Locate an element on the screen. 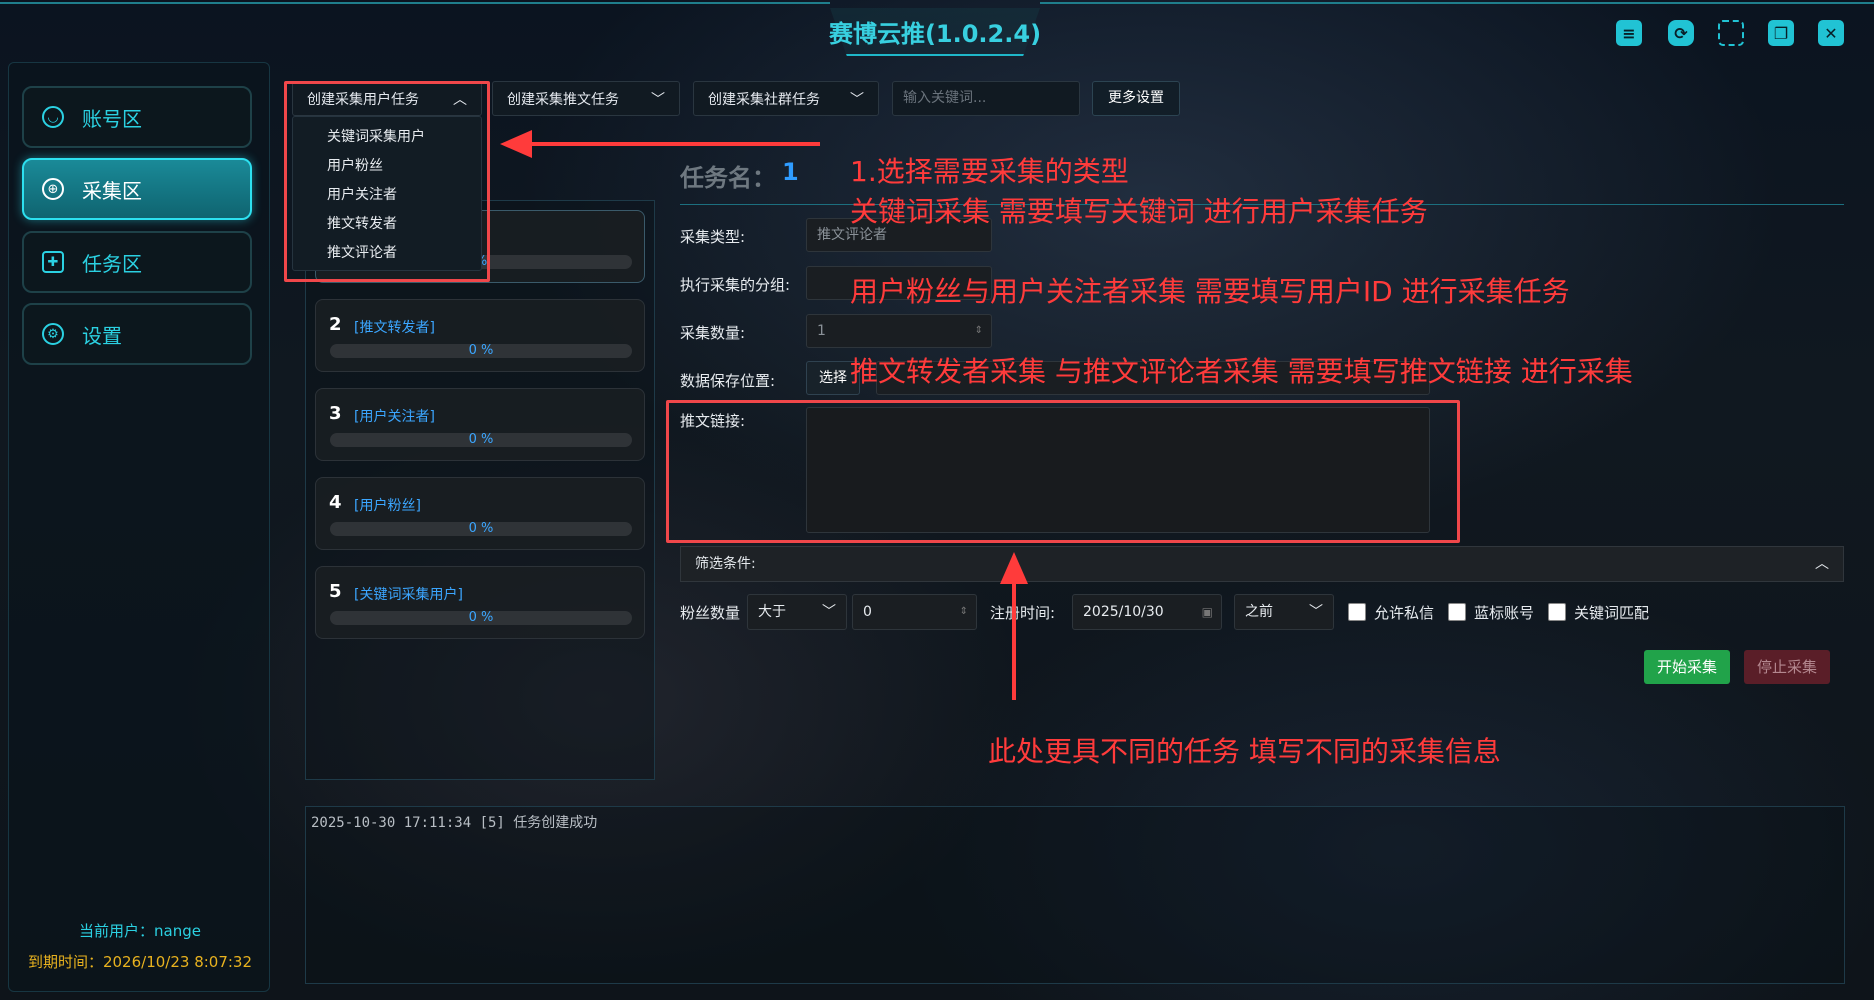  task-type: [用户关注者] is located at coordinates (394, 417).